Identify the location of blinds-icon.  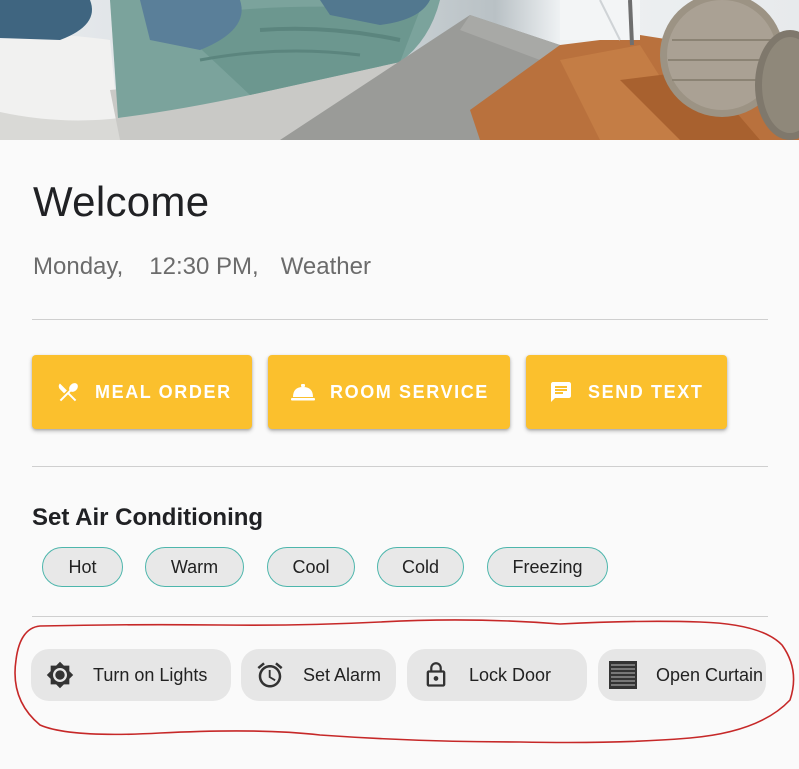
(623, 675).